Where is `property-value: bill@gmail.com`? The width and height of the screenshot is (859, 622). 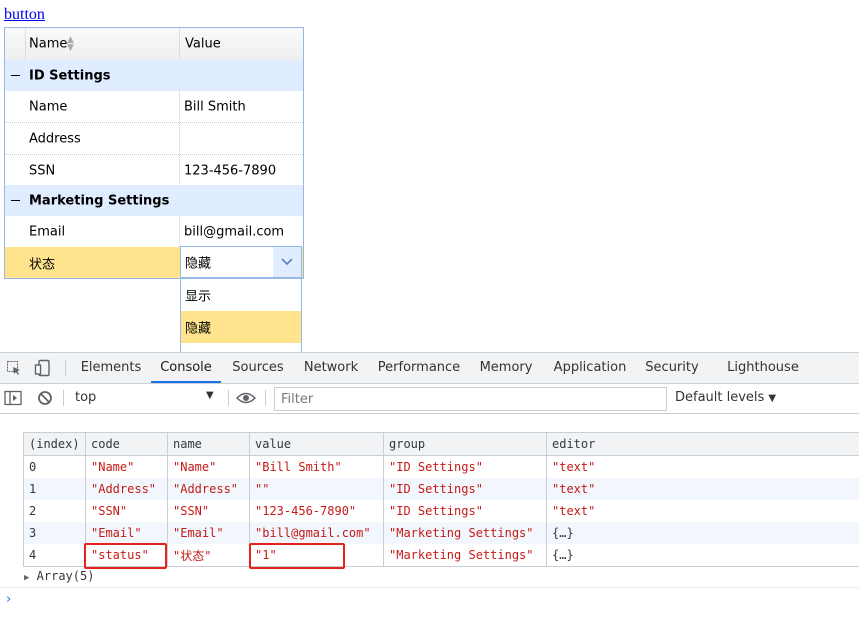
property-value: bill@gmail.com is located at coordinates (234, 231).